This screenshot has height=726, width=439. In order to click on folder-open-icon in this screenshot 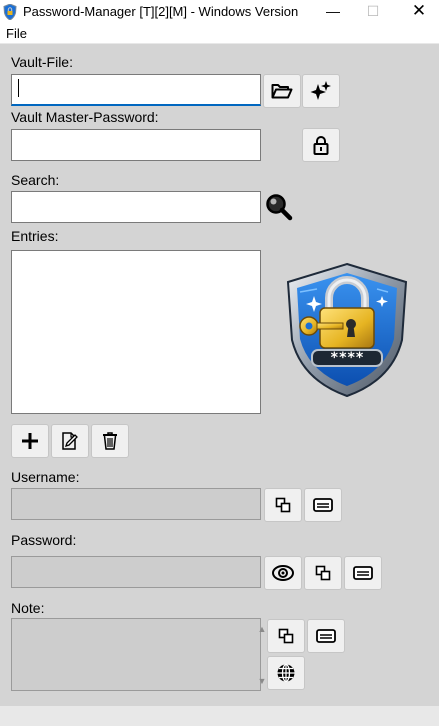, I will do `click(282, 91)`.